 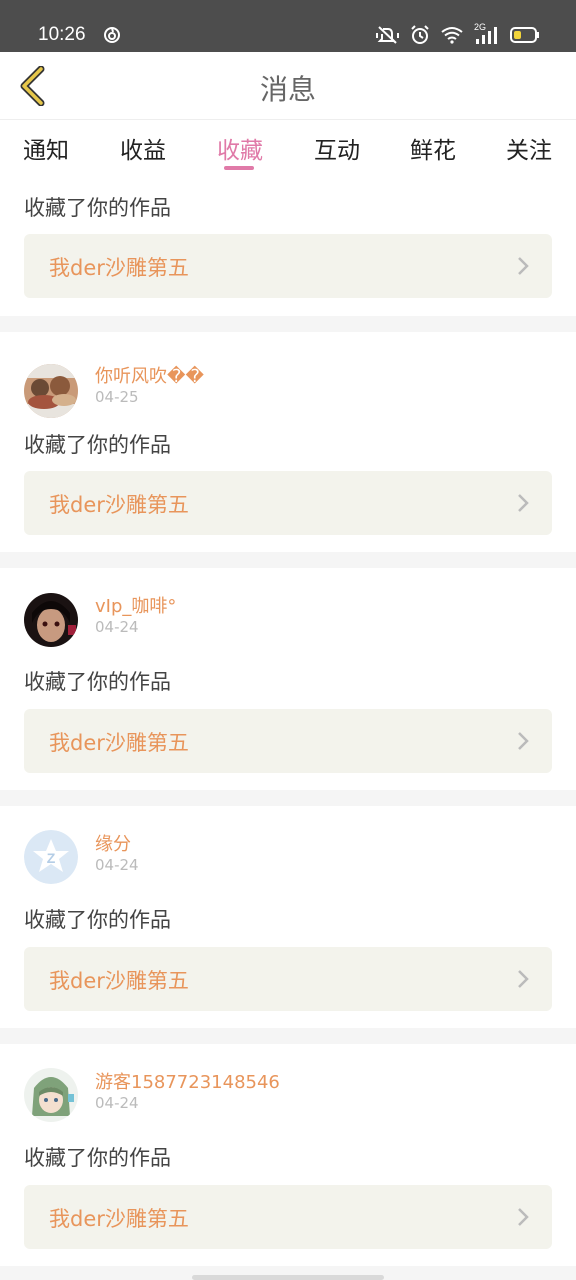 I want to click on tab-interactions: 互动, so click(x=337, y=148).